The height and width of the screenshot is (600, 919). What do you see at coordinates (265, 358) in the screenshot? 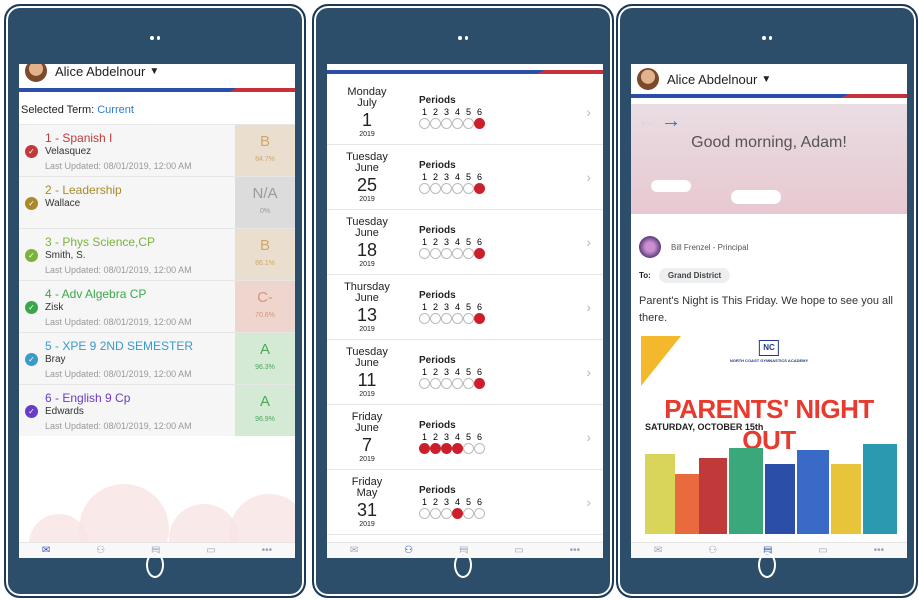
I see `grade-cell: A 96.3%` at bounding box center [265, 358].